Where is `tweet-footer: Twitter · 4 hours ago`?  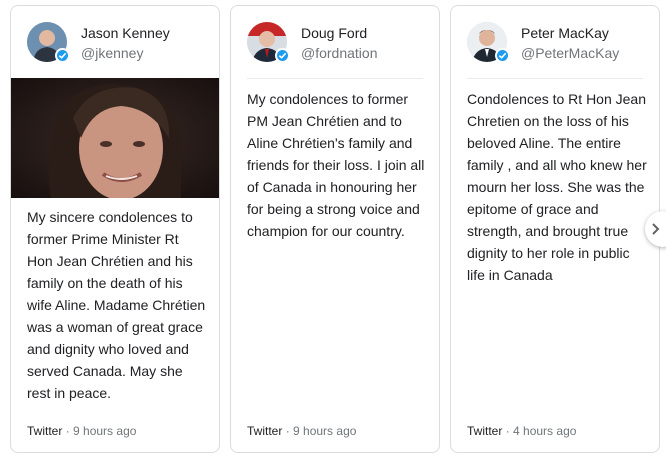
tweet-footer: Twitter · 4 hours ago is located at coordinates (521, 431).